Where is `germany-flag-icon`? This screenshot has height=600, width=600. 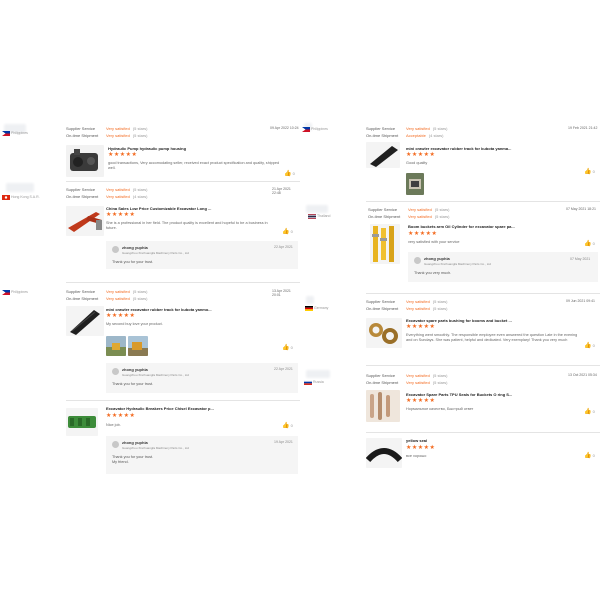
germany-flag-icon is located at coordinates (309, 308).